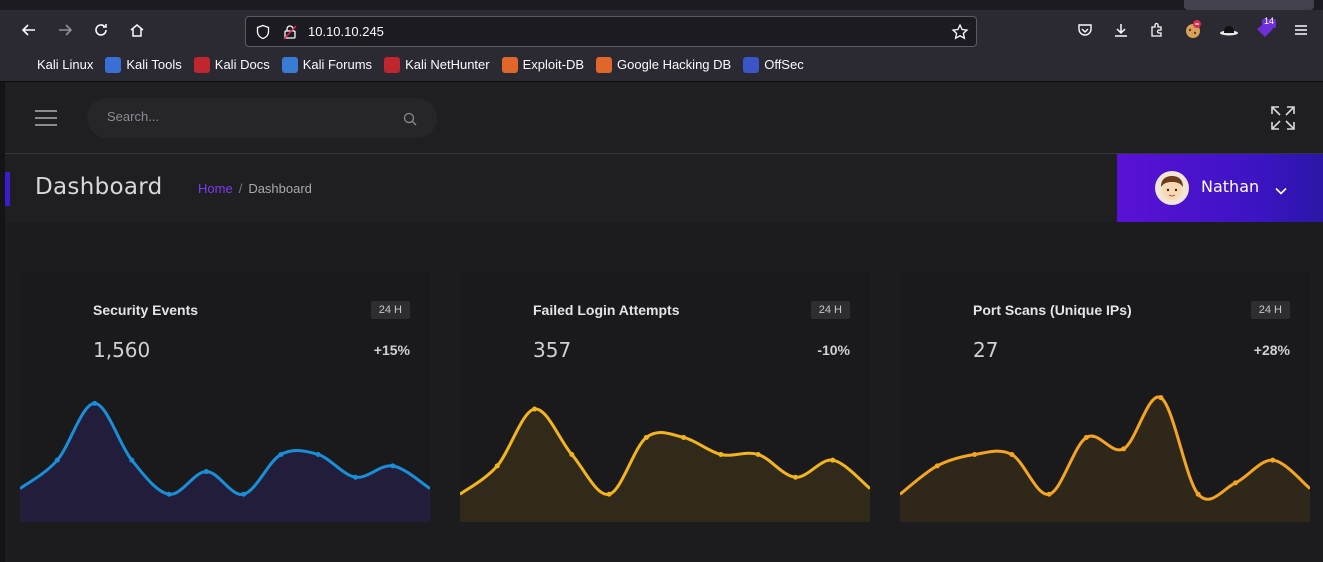 Image resolution: width=1323 pixels, height=562 pixels. I want to click on card-title: Failed Login Attempts, so click(606, 310).